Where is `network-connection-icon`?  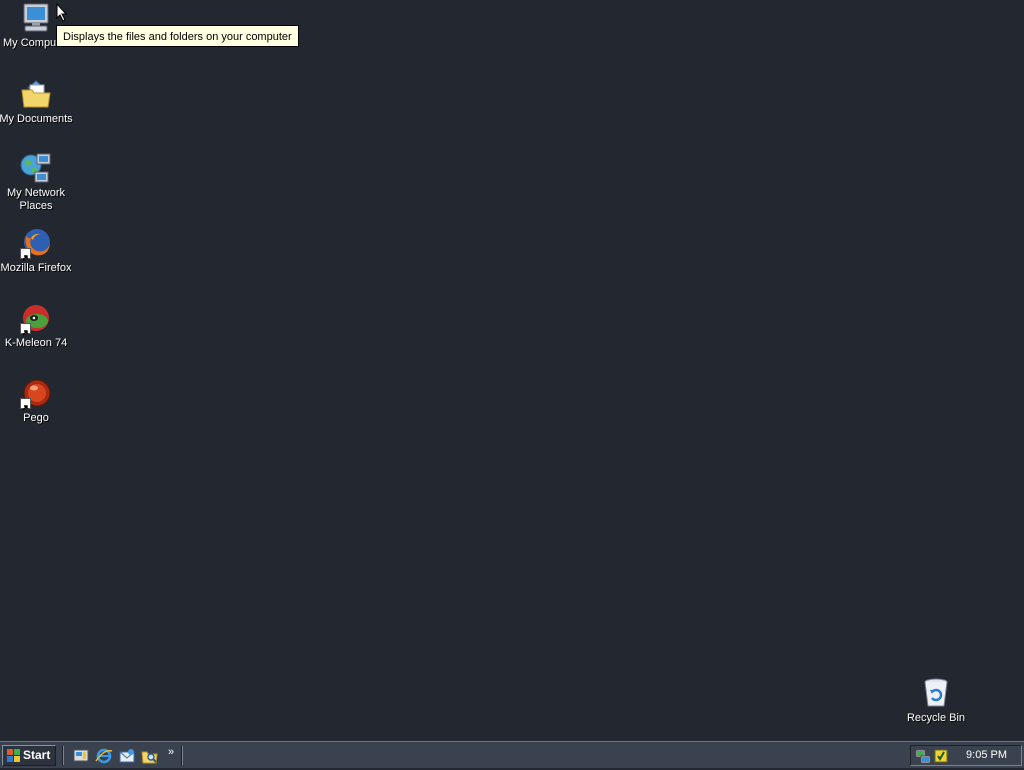 network-connection-icon is located at coordinates (923, 756).